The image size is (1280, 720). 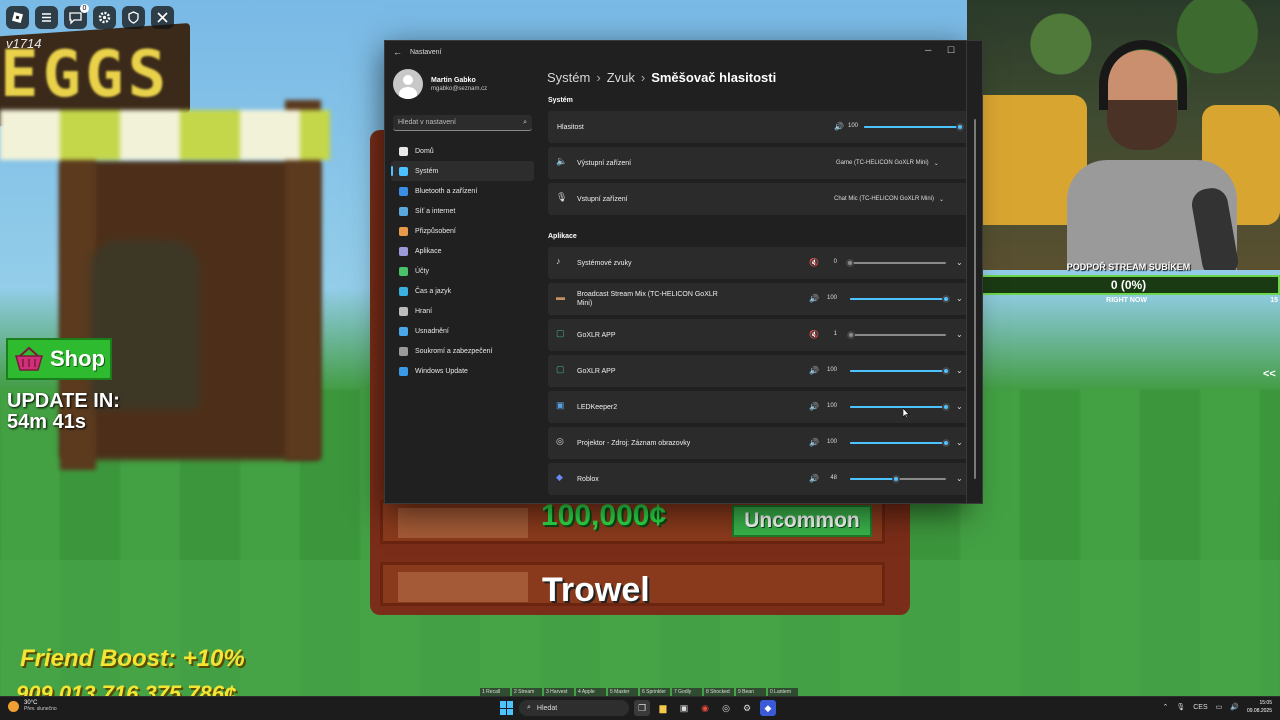 I want to click on nav-item-label: Domů, so click(x=424, y=151).